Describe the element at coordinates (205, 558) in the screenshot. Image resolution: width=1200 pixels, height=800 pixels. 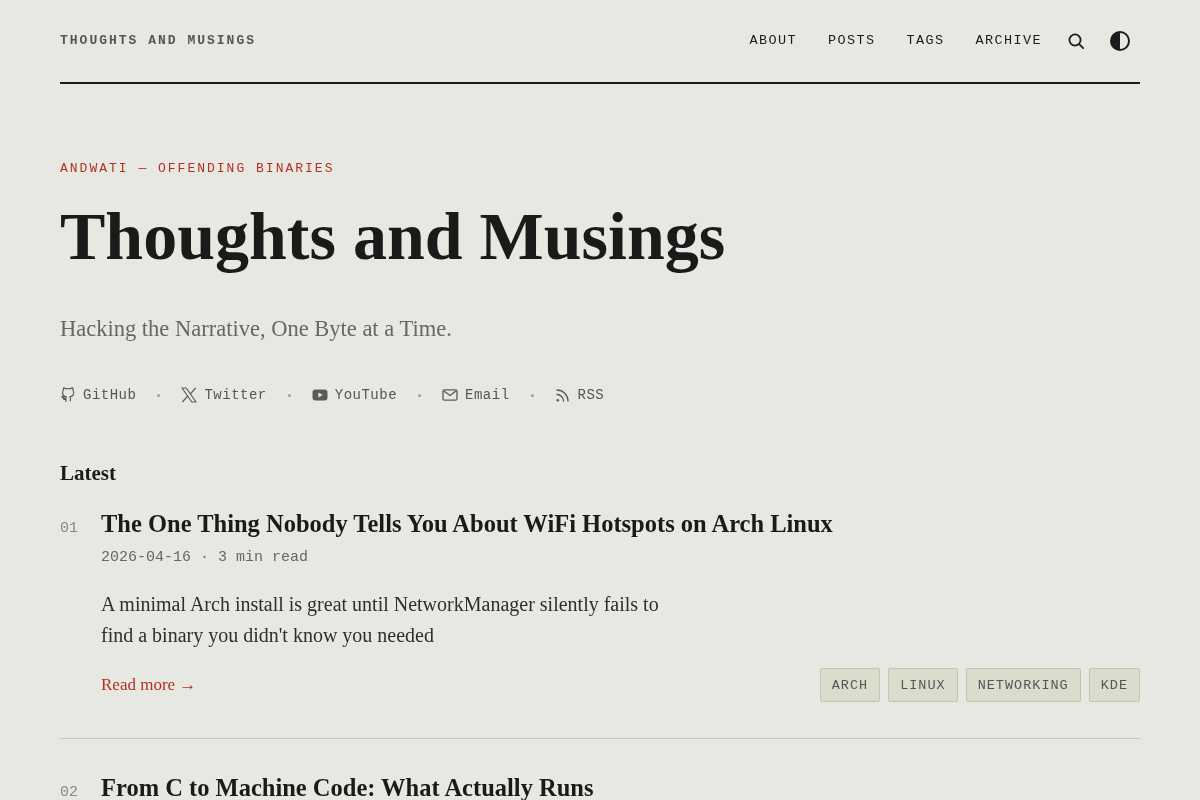
I see `post-meta: 2026-04-16 · 3 min read` at that location.